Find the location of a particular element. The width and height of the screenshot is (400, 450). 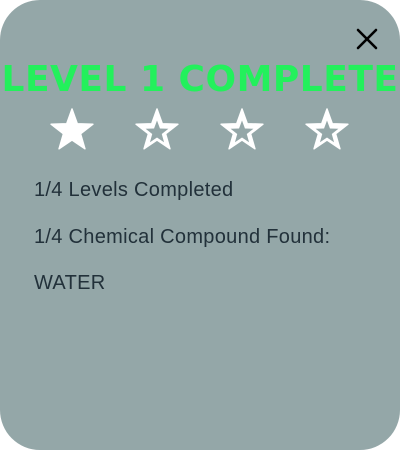

levels-completed-text: 1/4 Levels Completed is located at coordinates (134, 190).